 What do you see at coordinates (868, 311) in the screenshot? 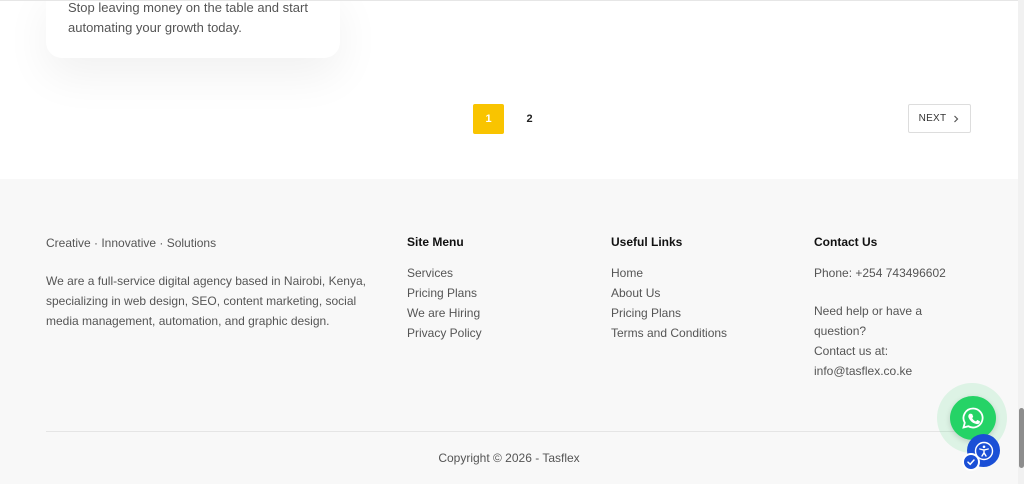
I see `contact-help-line-1: Need help or have a` at bounding box center [868, 311].